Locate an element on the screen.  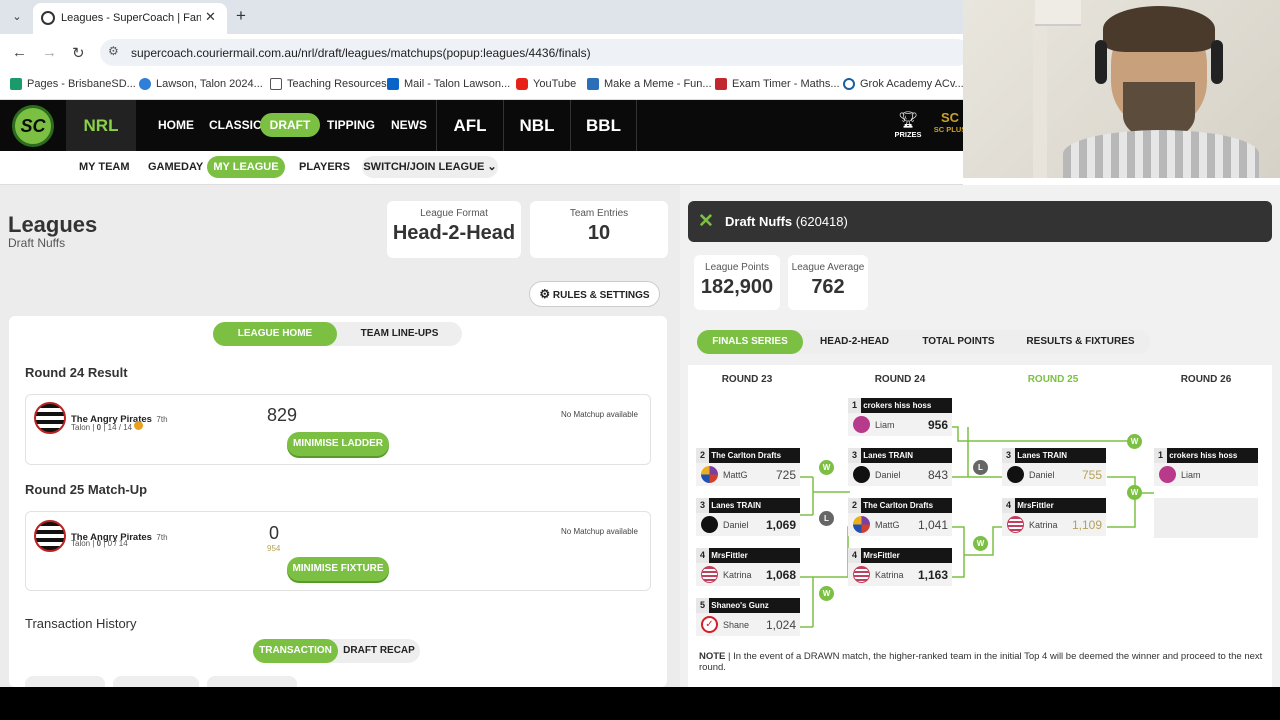
browser-tab: Leagues - SuperCoach | Fantasy ✕ is located at coordinates (130, 18).